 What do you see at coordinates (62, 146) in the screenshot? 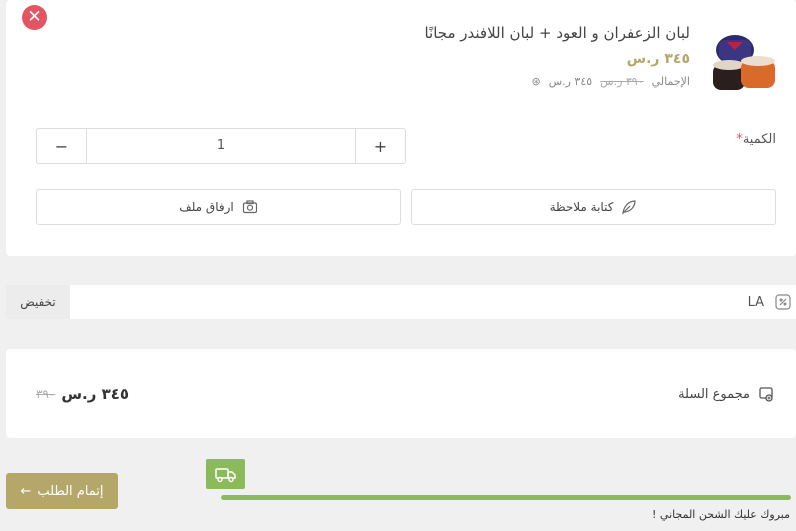
I see `decrease-quantity-button: −` at bounding box center [62, 146].